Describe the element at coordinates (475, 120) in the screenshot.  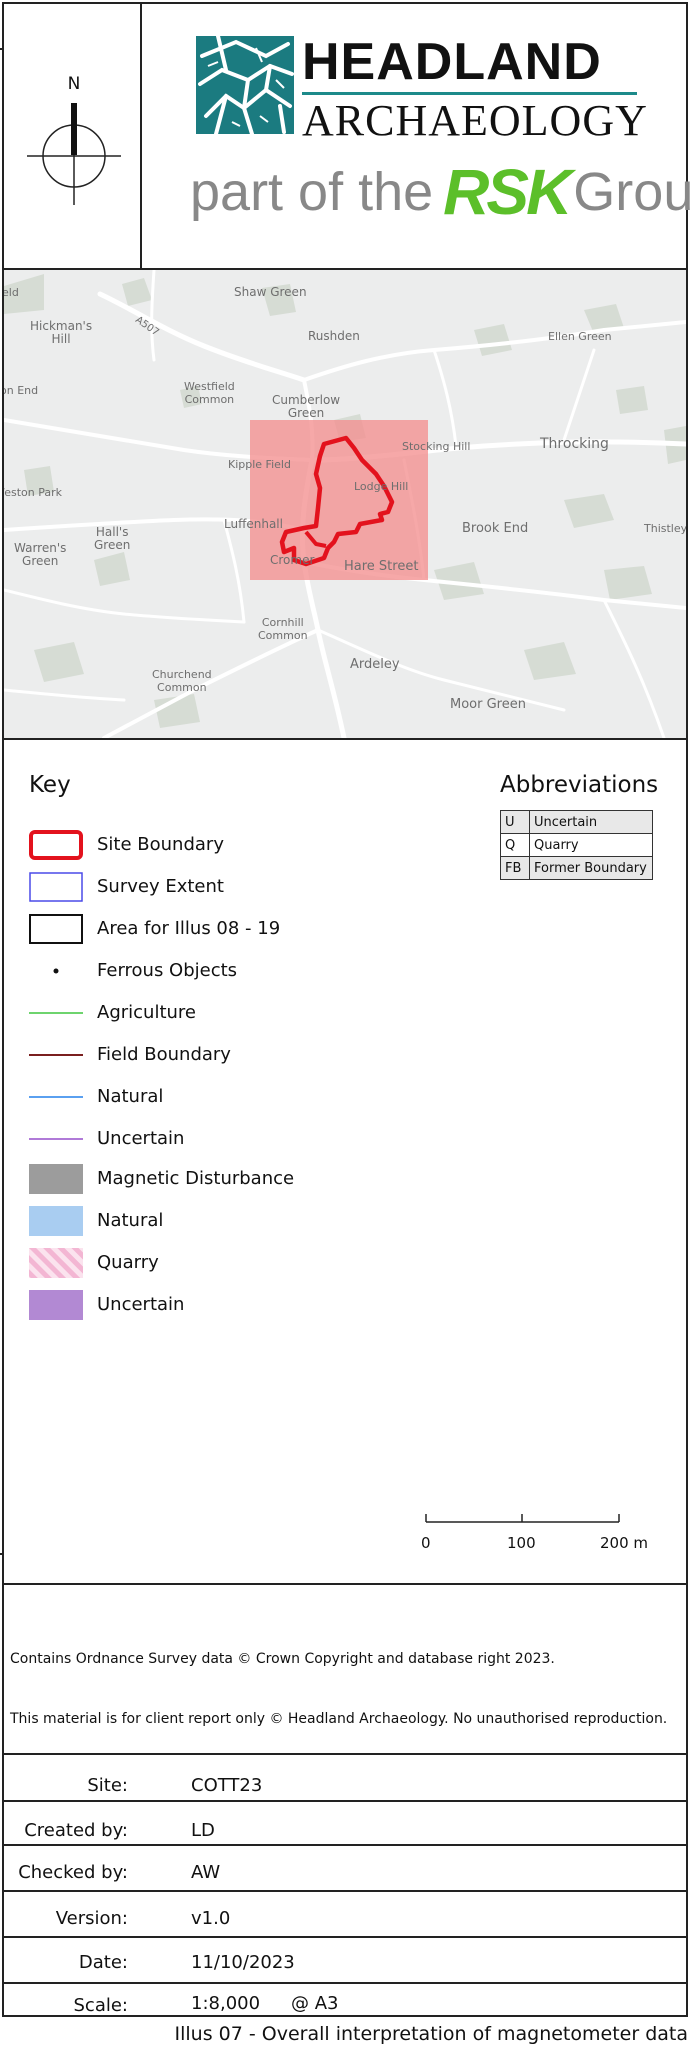
I see `brand-name-line2: ARCHAEOLOGY` at that location.